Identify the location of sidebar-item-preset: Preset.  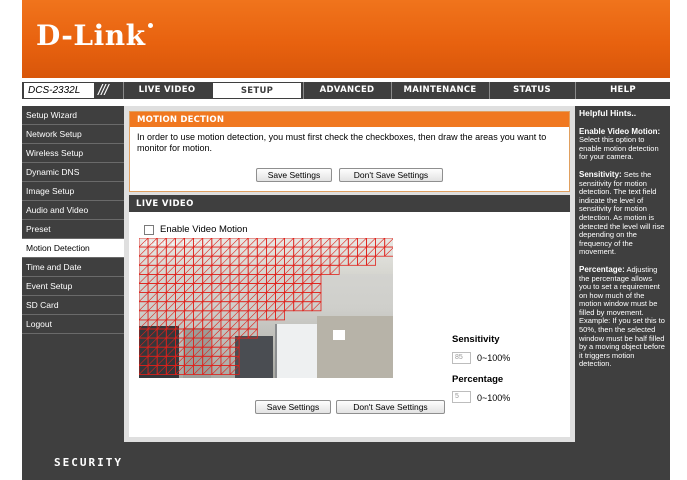
(73, 229).